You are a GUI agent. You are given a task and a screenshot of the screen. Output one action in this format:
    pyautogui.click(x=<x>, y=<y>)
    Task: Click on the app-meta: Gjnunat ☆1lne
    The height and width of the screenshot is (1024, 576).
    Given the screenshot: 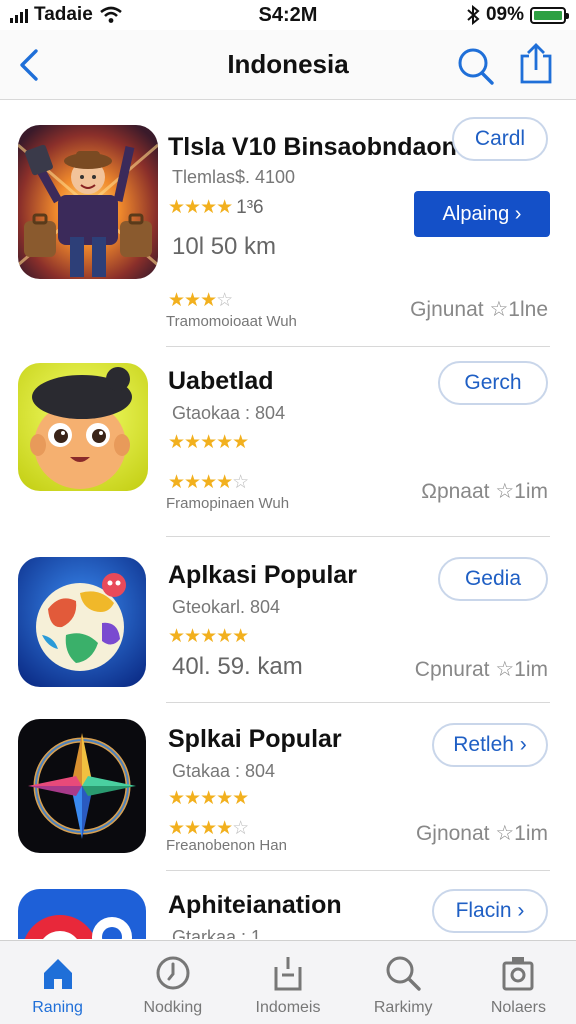 What is the action you would take?
    pyautogui.click(x=479, y=309)
    